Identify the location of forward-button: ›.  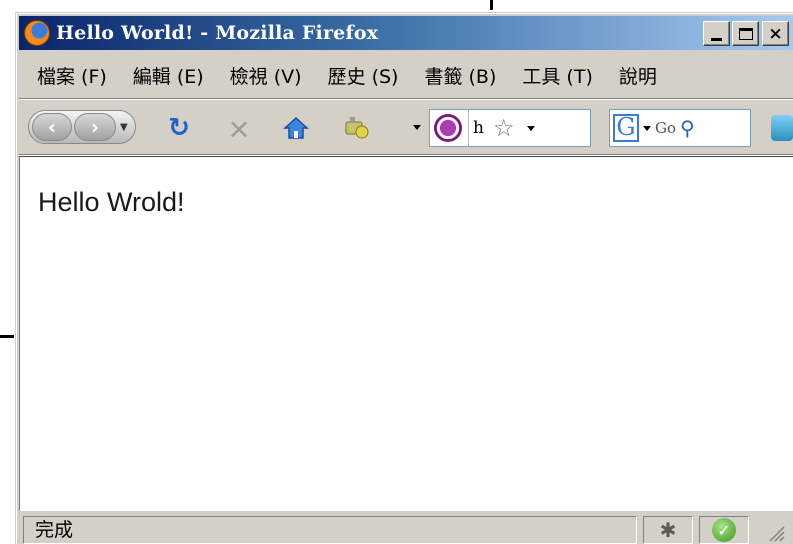
(95, 127).